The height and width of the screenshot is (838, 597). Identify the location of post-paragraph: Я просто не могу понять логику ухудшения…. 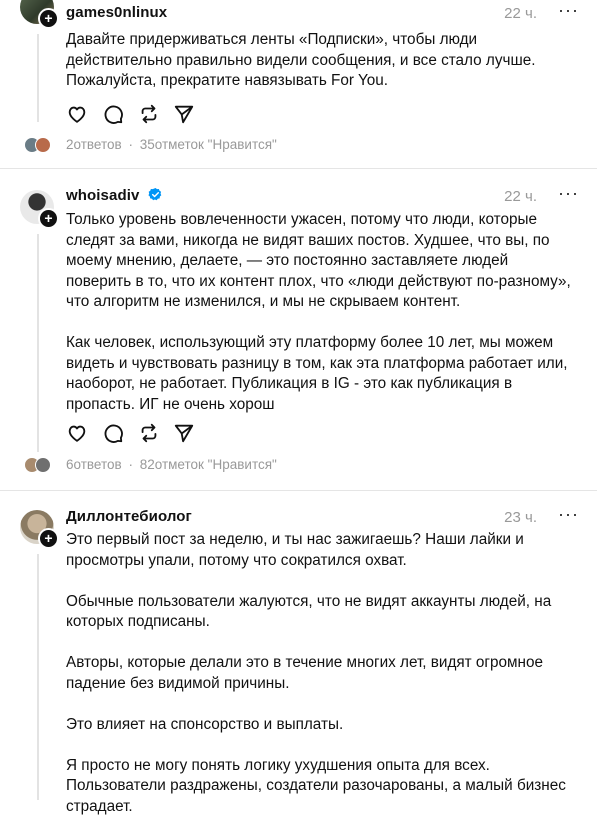
(316, 785).